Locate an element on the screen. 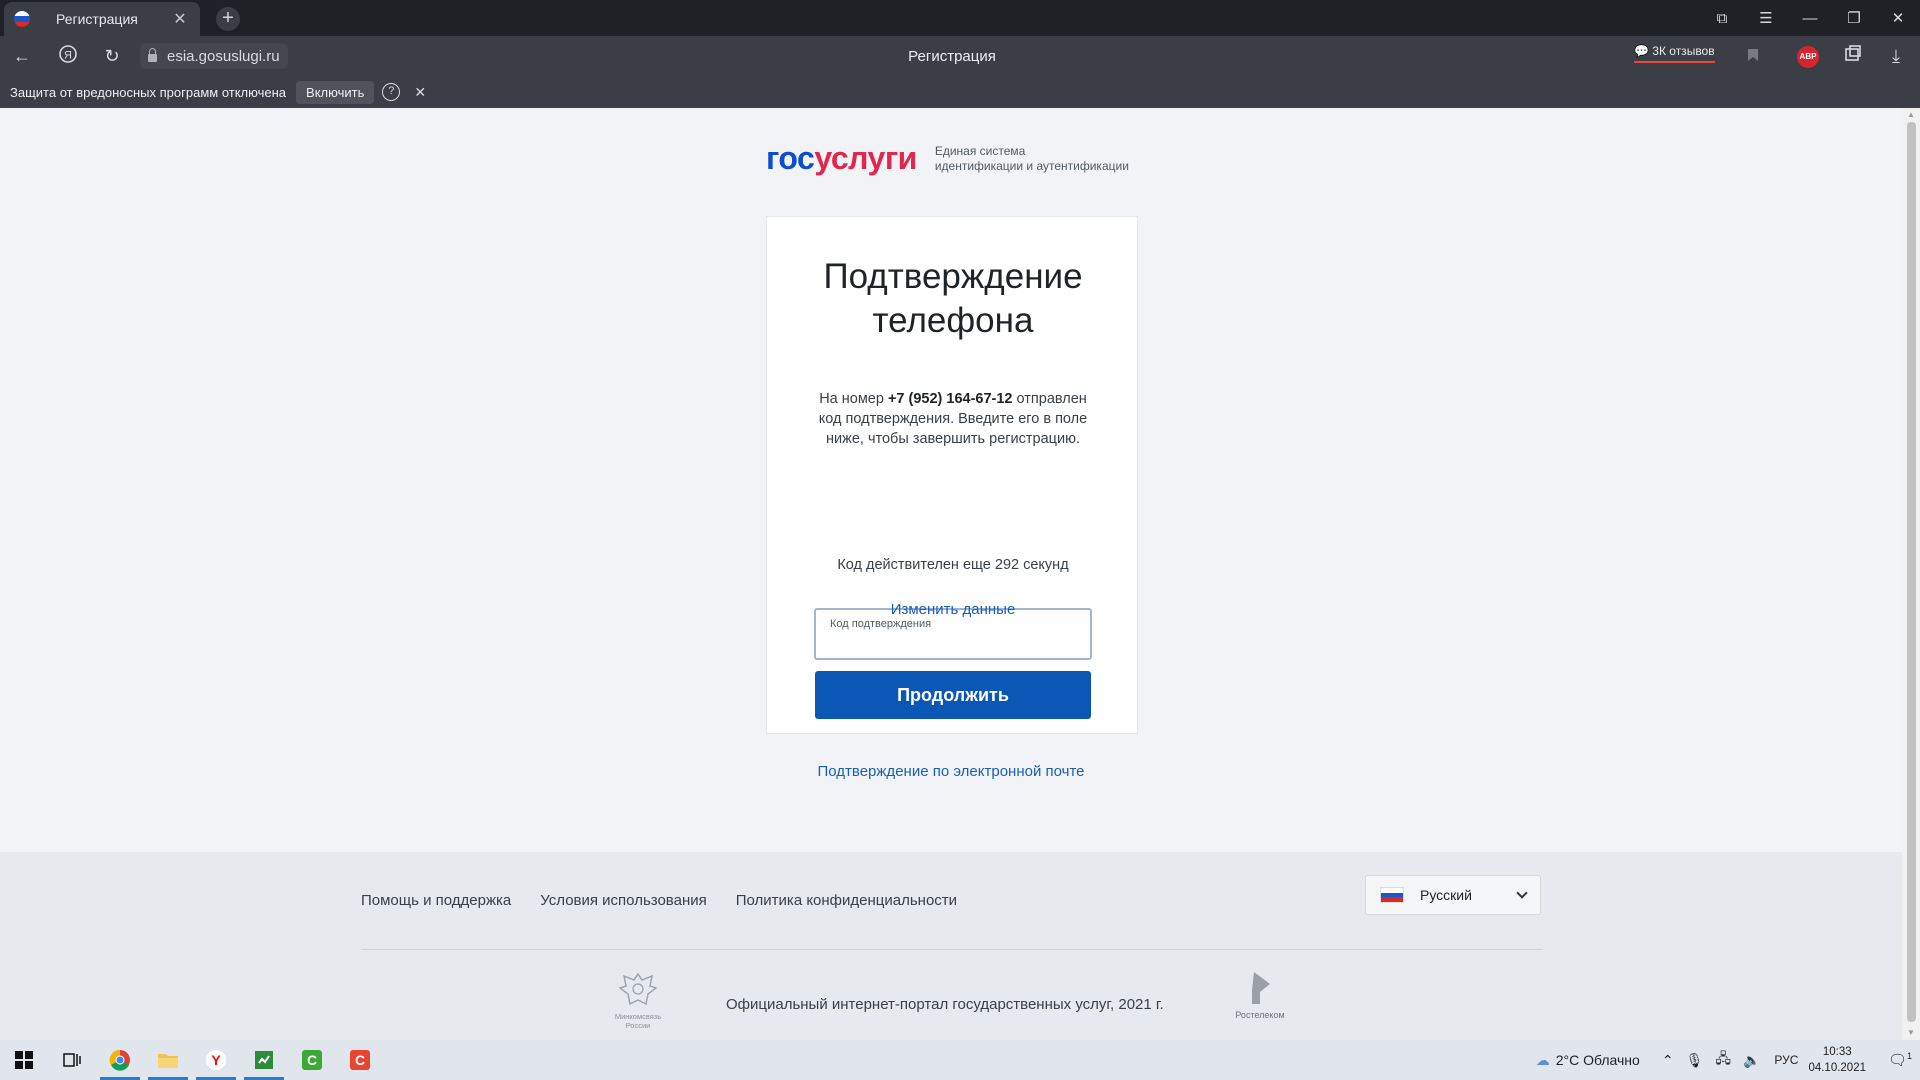  card-title: Подтверждение телефона is located at coordinates (953, 299).